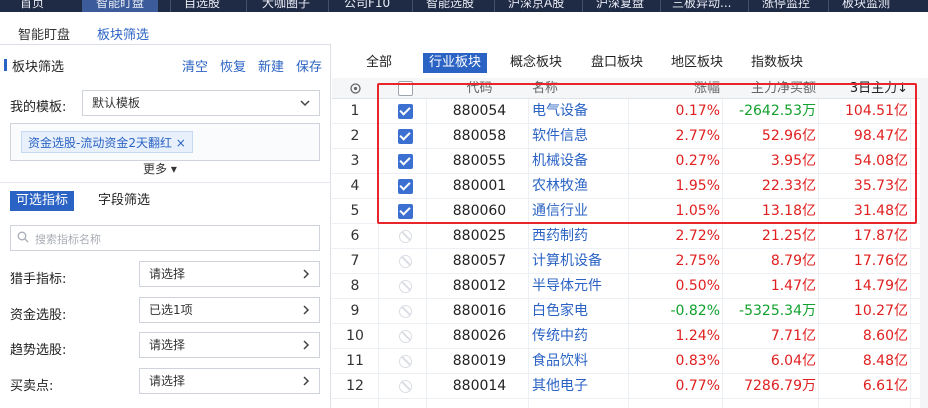 Image resolution: width=928 pixels, height=408 pixels. What do you see at coordinates (777, 311) in the screenshot?
I see `row-net-buy: -5325.34万` at bounding box center [777, 311].